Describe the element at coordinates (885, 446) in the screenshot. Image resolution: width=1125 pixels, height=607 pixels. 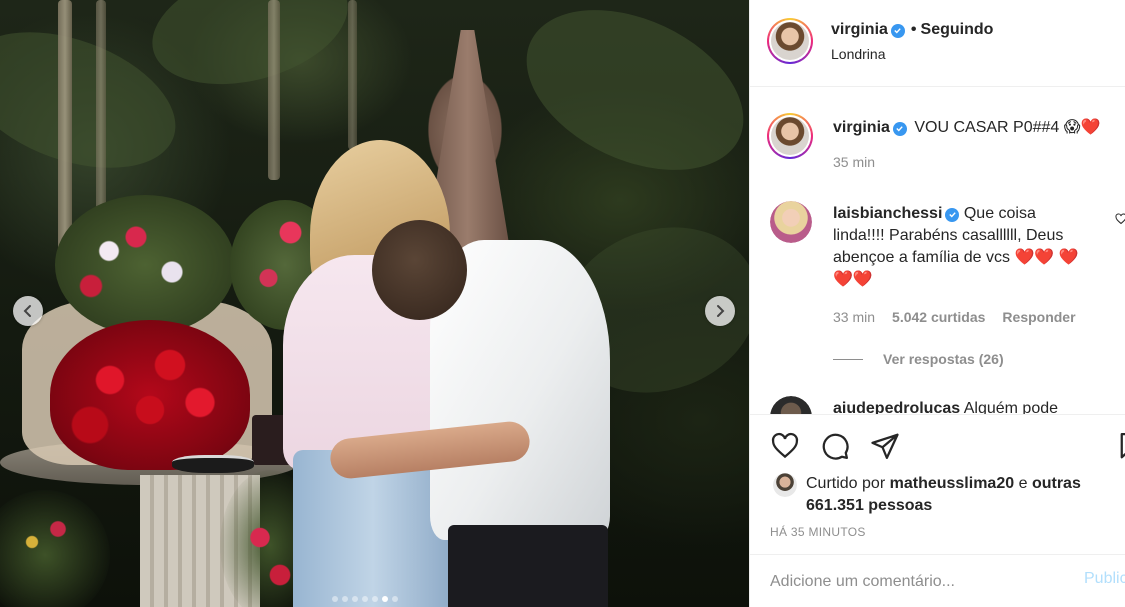
I see `share-icon` at that location.